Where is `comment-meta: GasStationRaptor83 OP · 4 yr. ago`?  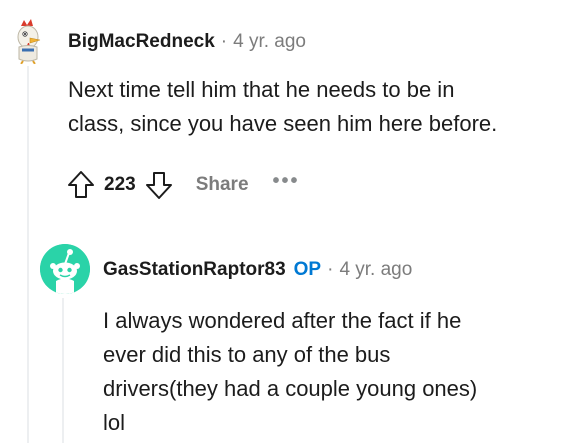 comment-meta: GasStationRaptor83 OP · 4 yr. ago is located at coordinates (257, 270).